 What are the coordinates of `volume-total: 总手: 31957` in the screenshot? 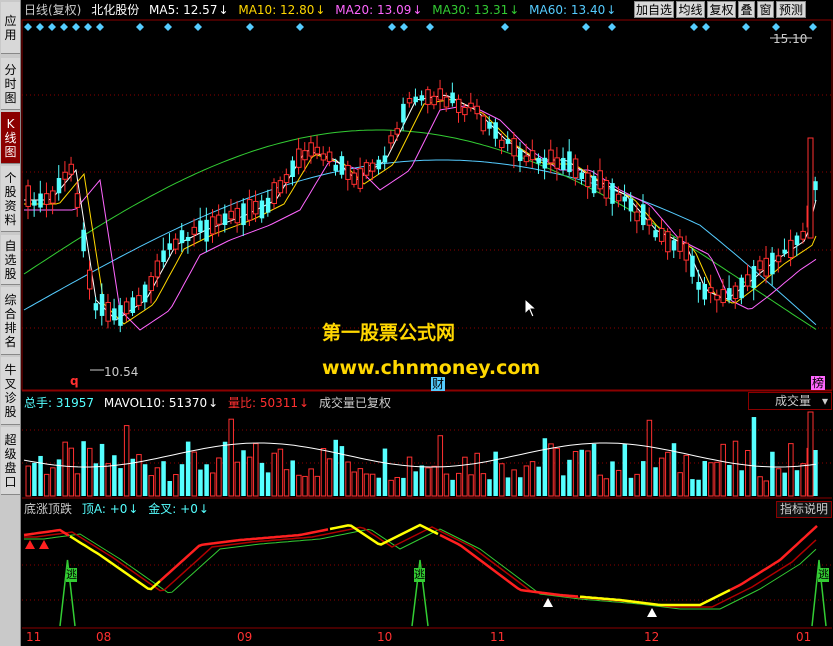 It's located at (59, 403).